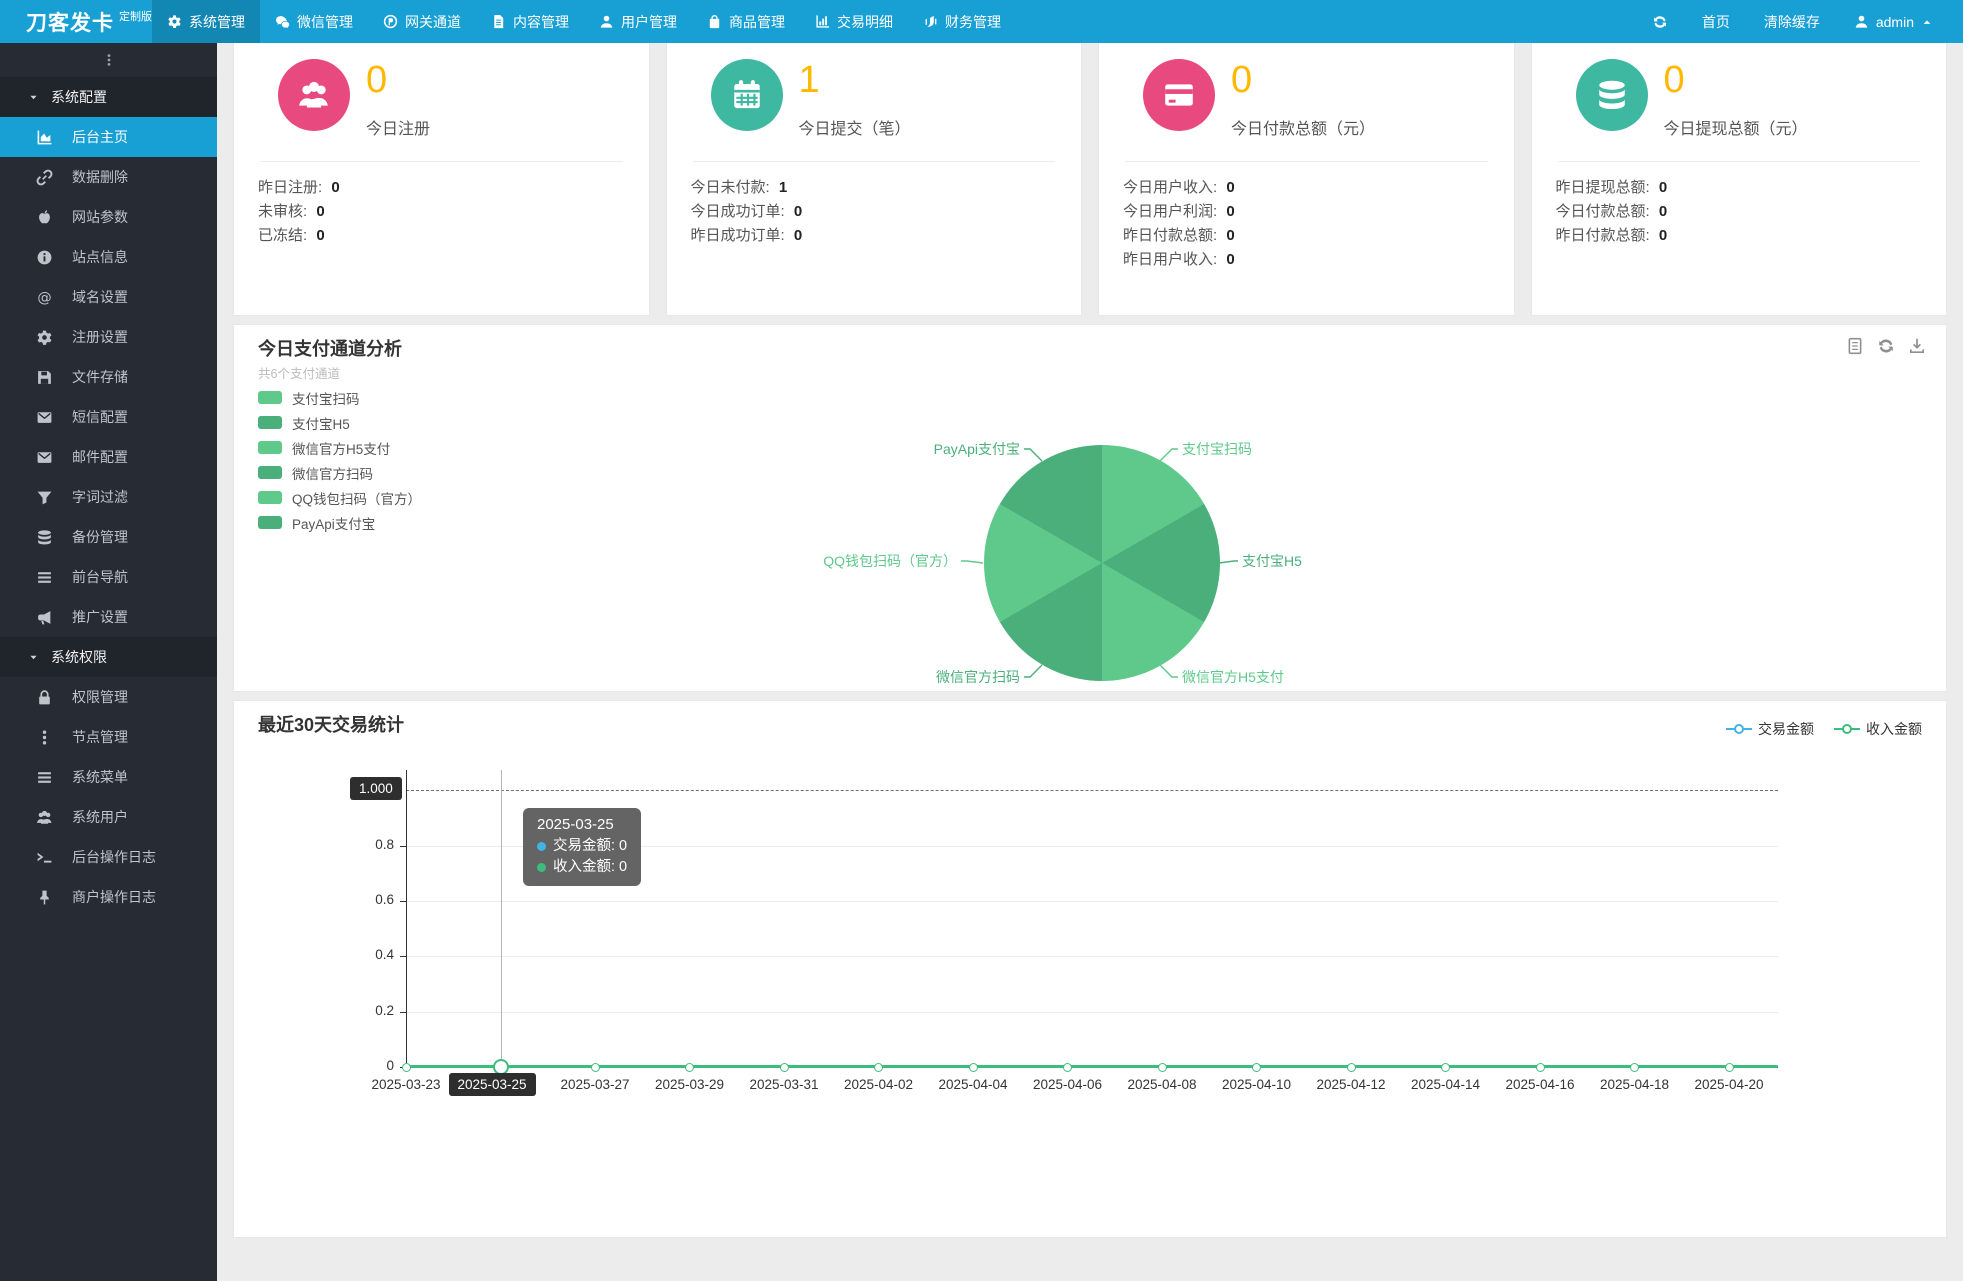 This screenshot has width=1963, height=1281. I want to click on sidebar-item-文件存储: 文件存储, so click(108, 377).